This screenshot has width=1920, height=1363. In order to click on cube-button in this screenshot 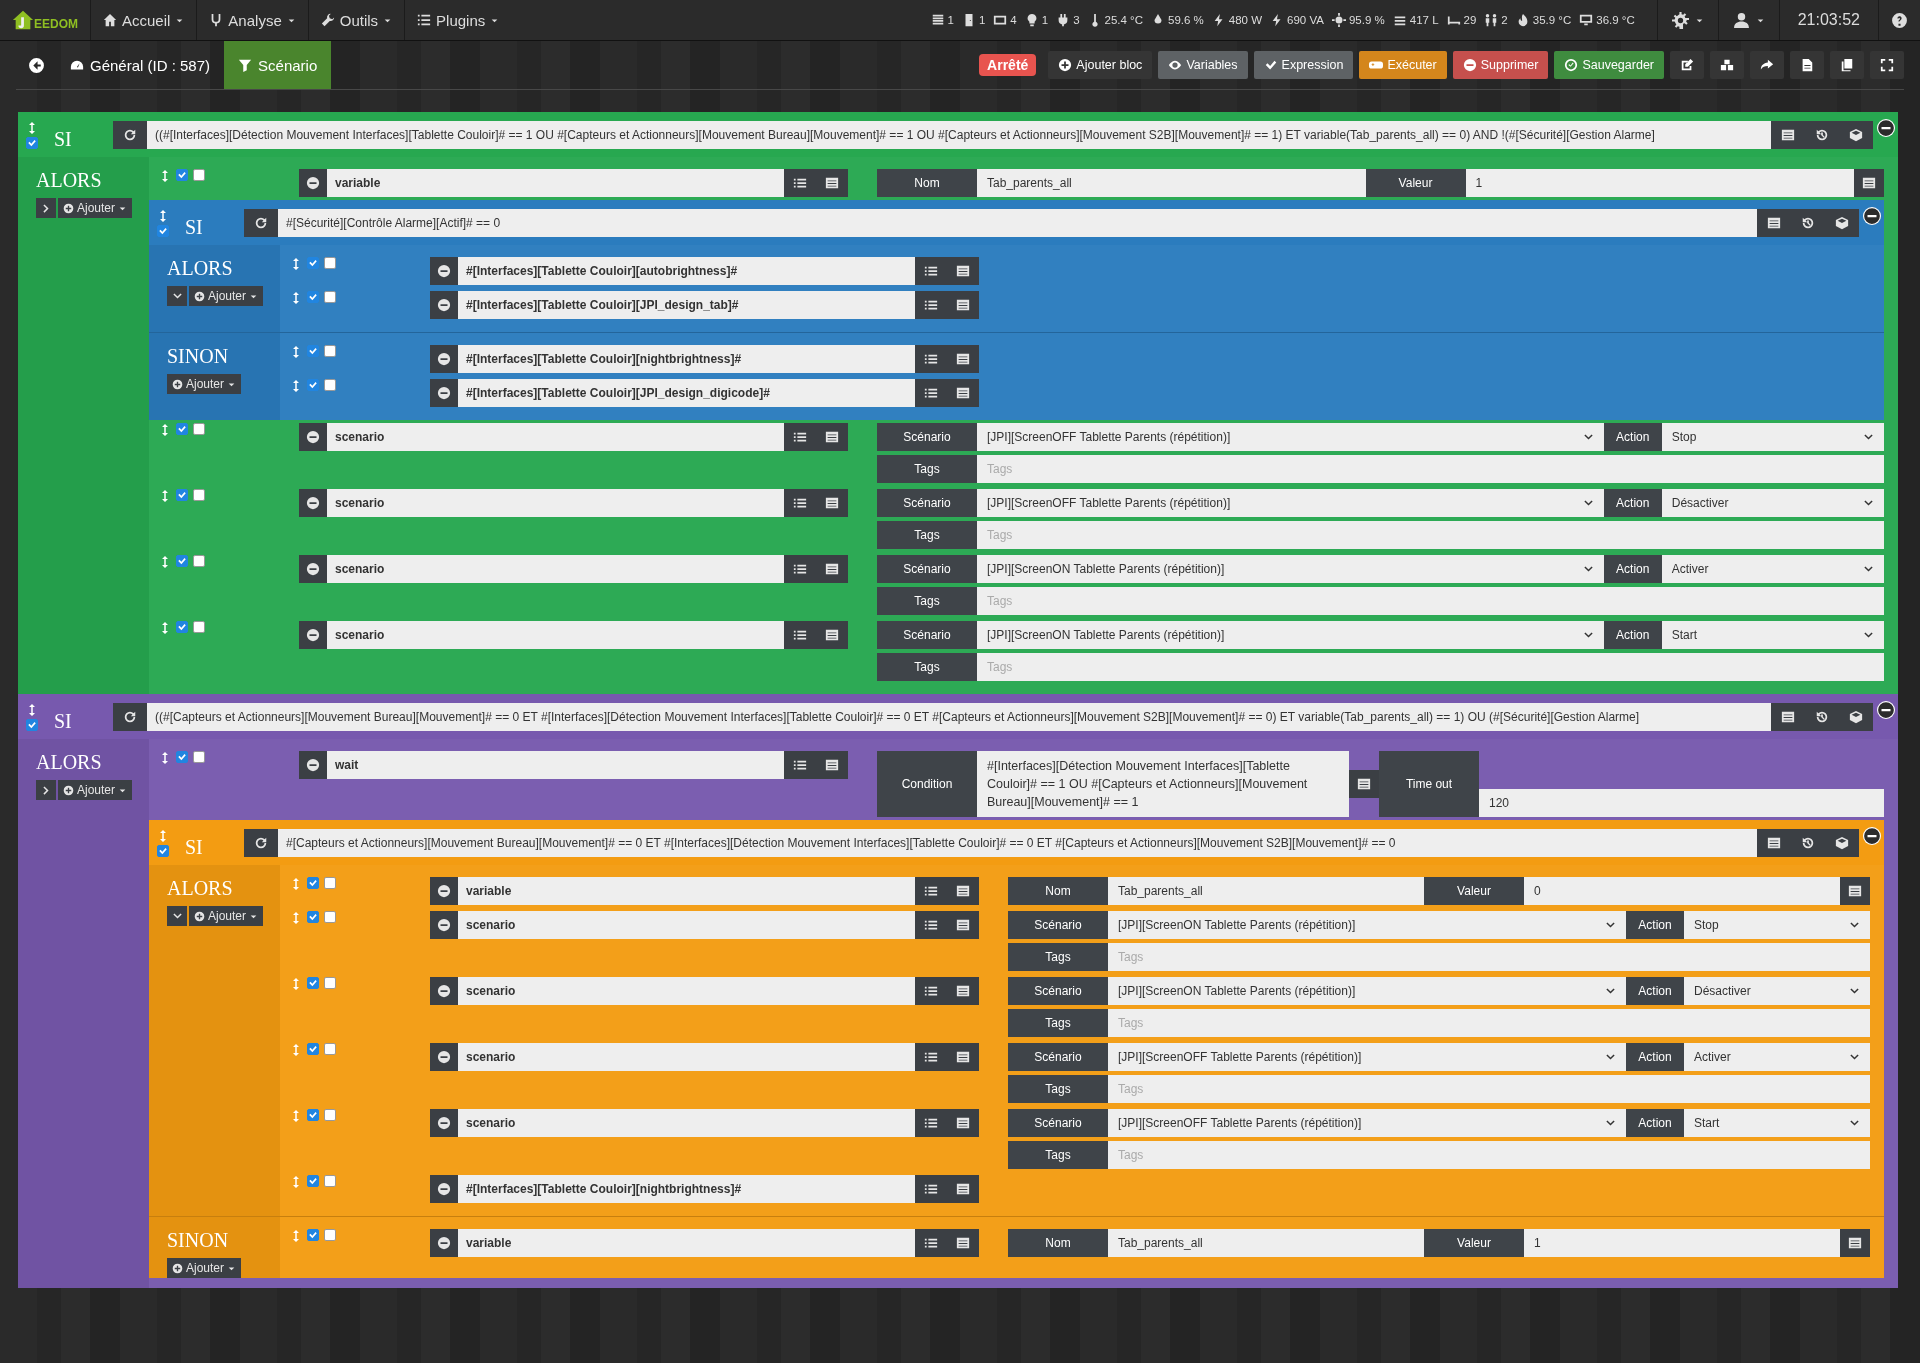, I will do `click(1856, 716)`.